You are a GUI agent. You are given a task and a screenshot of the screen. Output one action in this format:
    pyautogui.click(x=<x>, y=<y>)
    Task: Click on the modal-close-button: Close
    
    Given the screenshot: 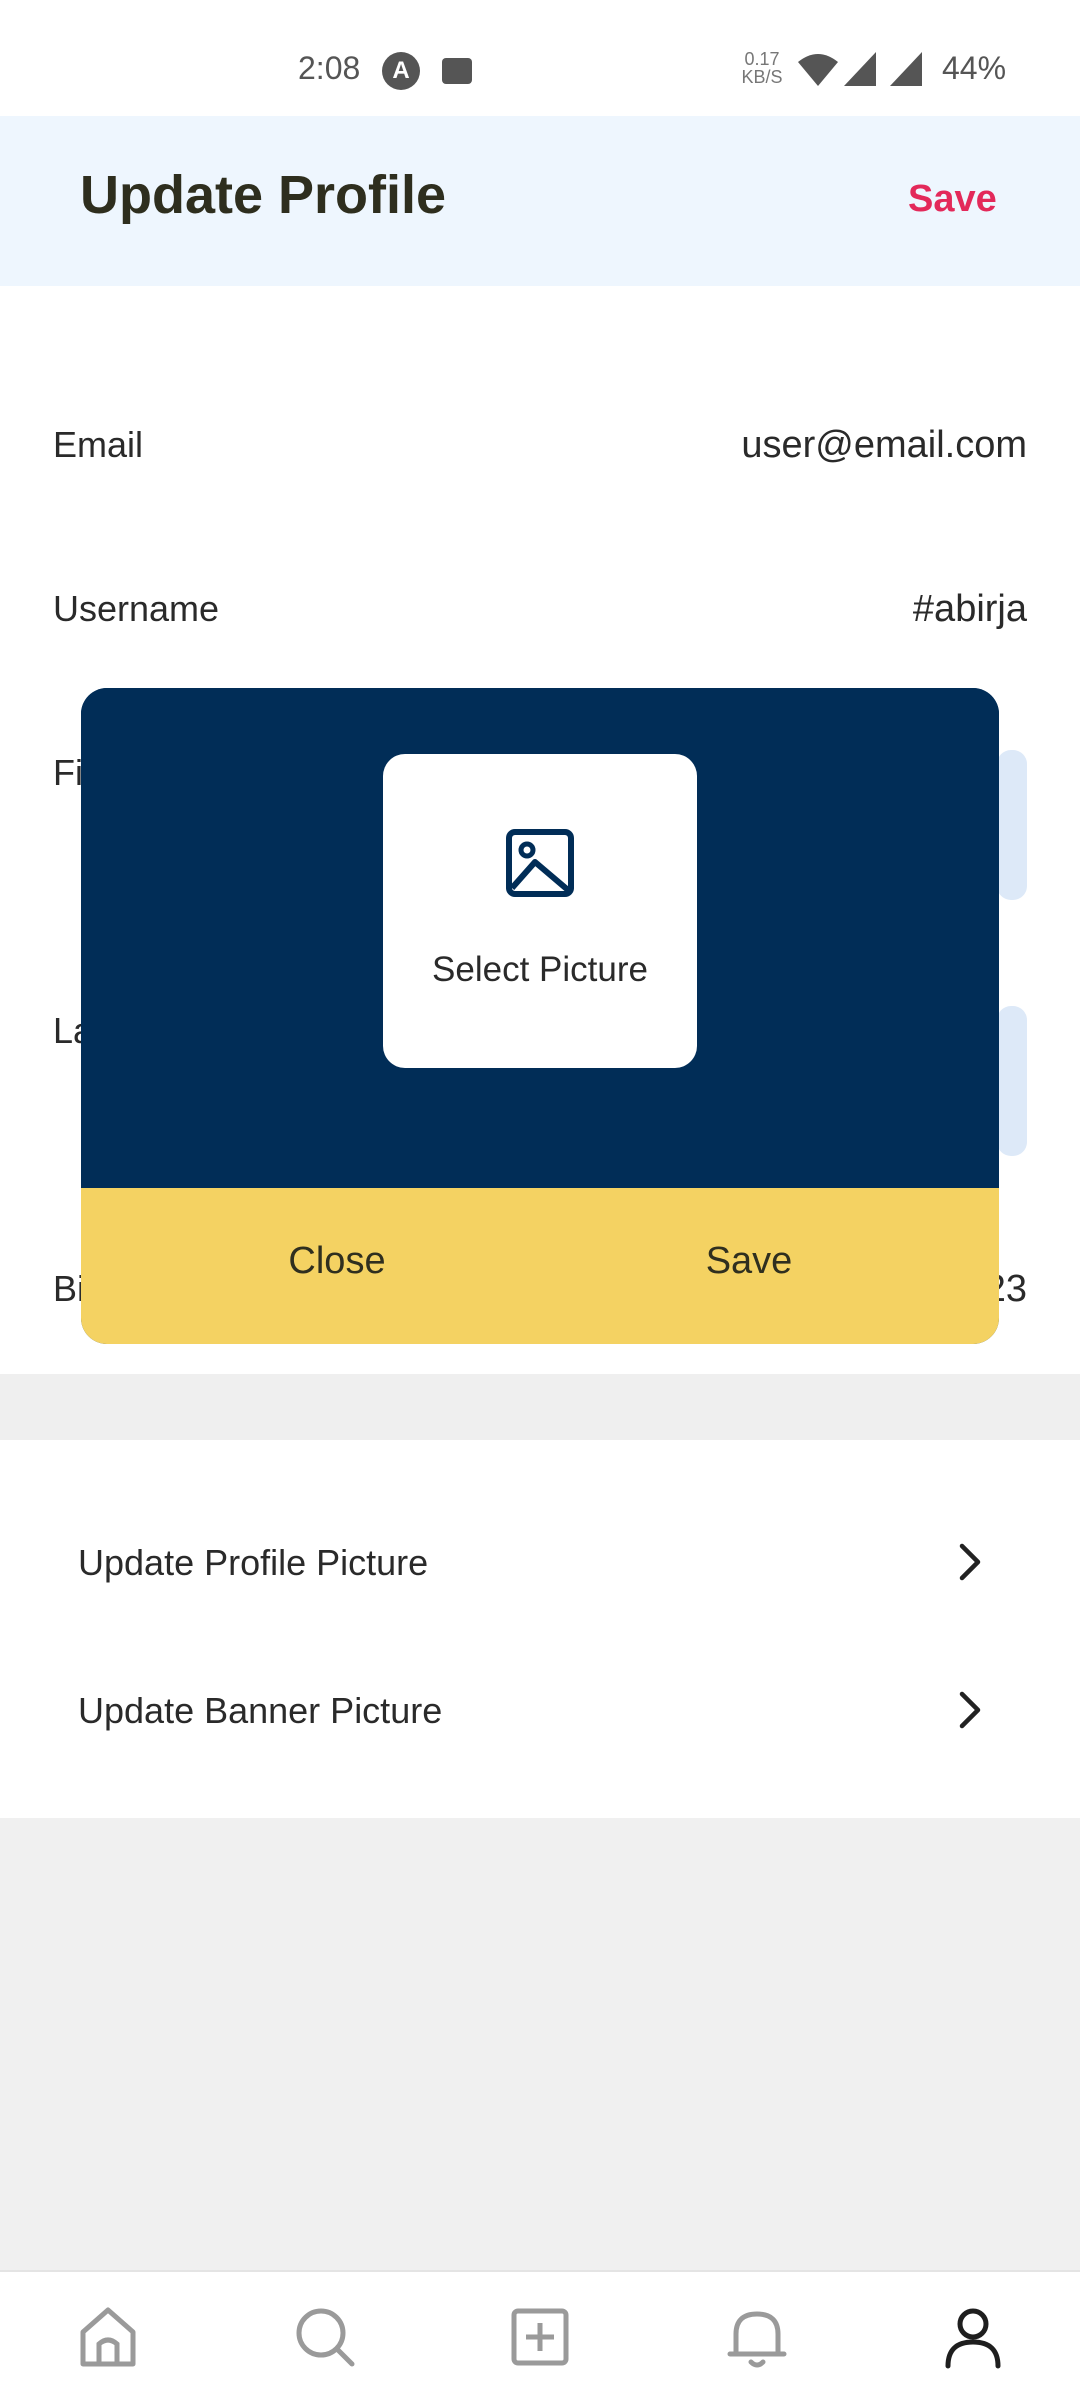 What is the action you would take?
    pyautogui.click(x=337, y=1261)
    